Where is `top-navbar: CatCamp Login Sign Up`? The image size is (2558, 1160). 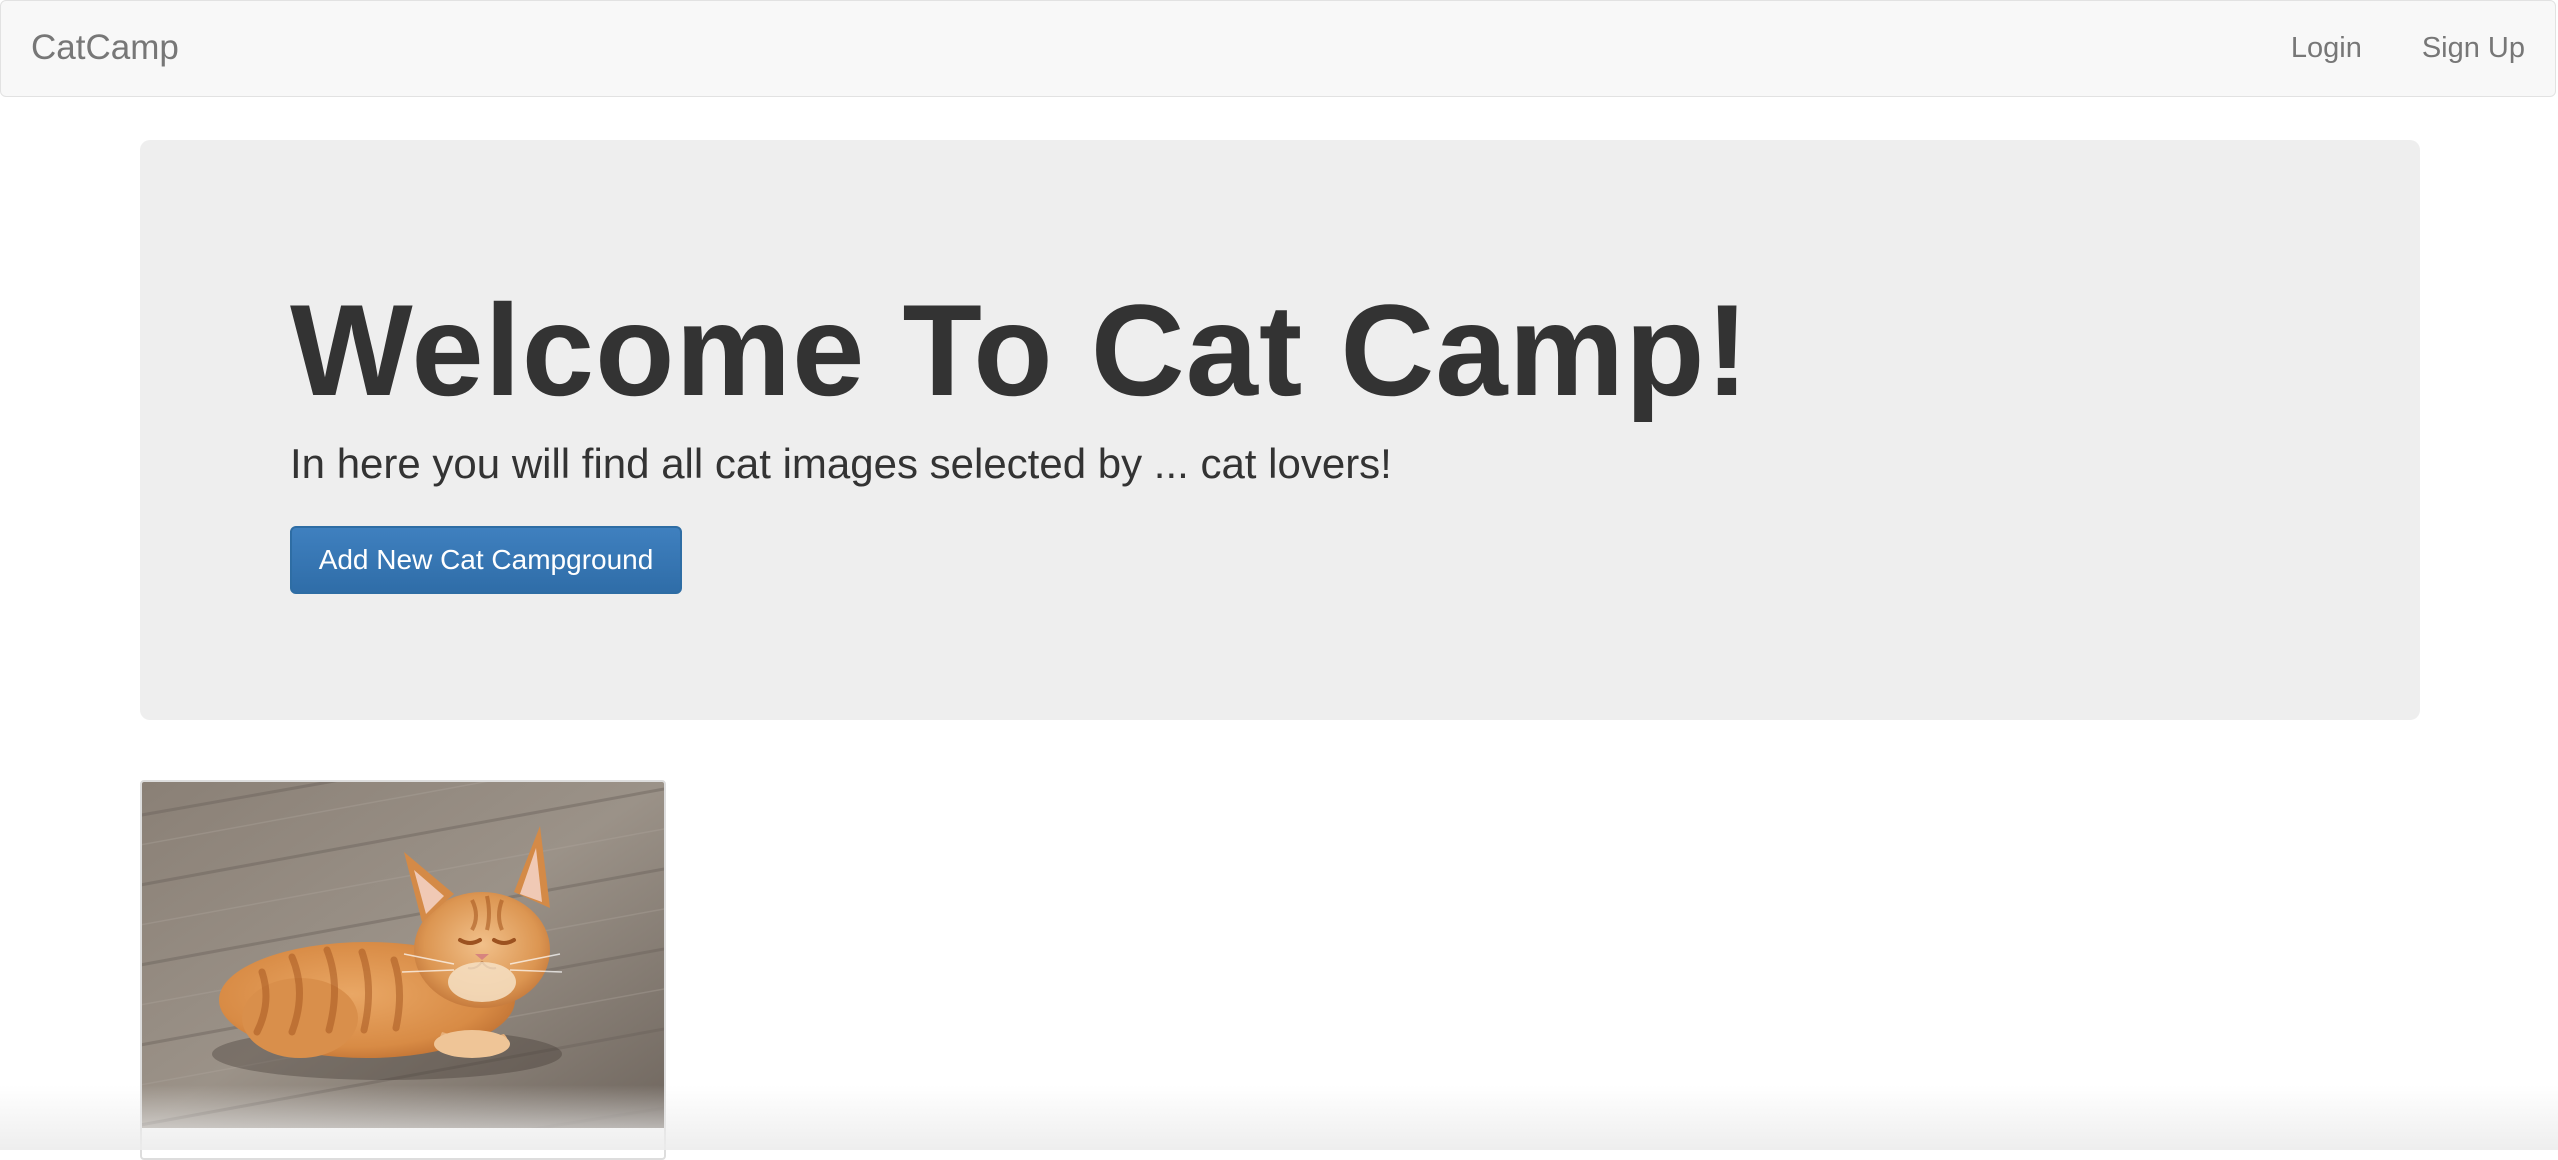
top-navbar: CatCamp Login Sign Up is located at coordinates (1278, 48).